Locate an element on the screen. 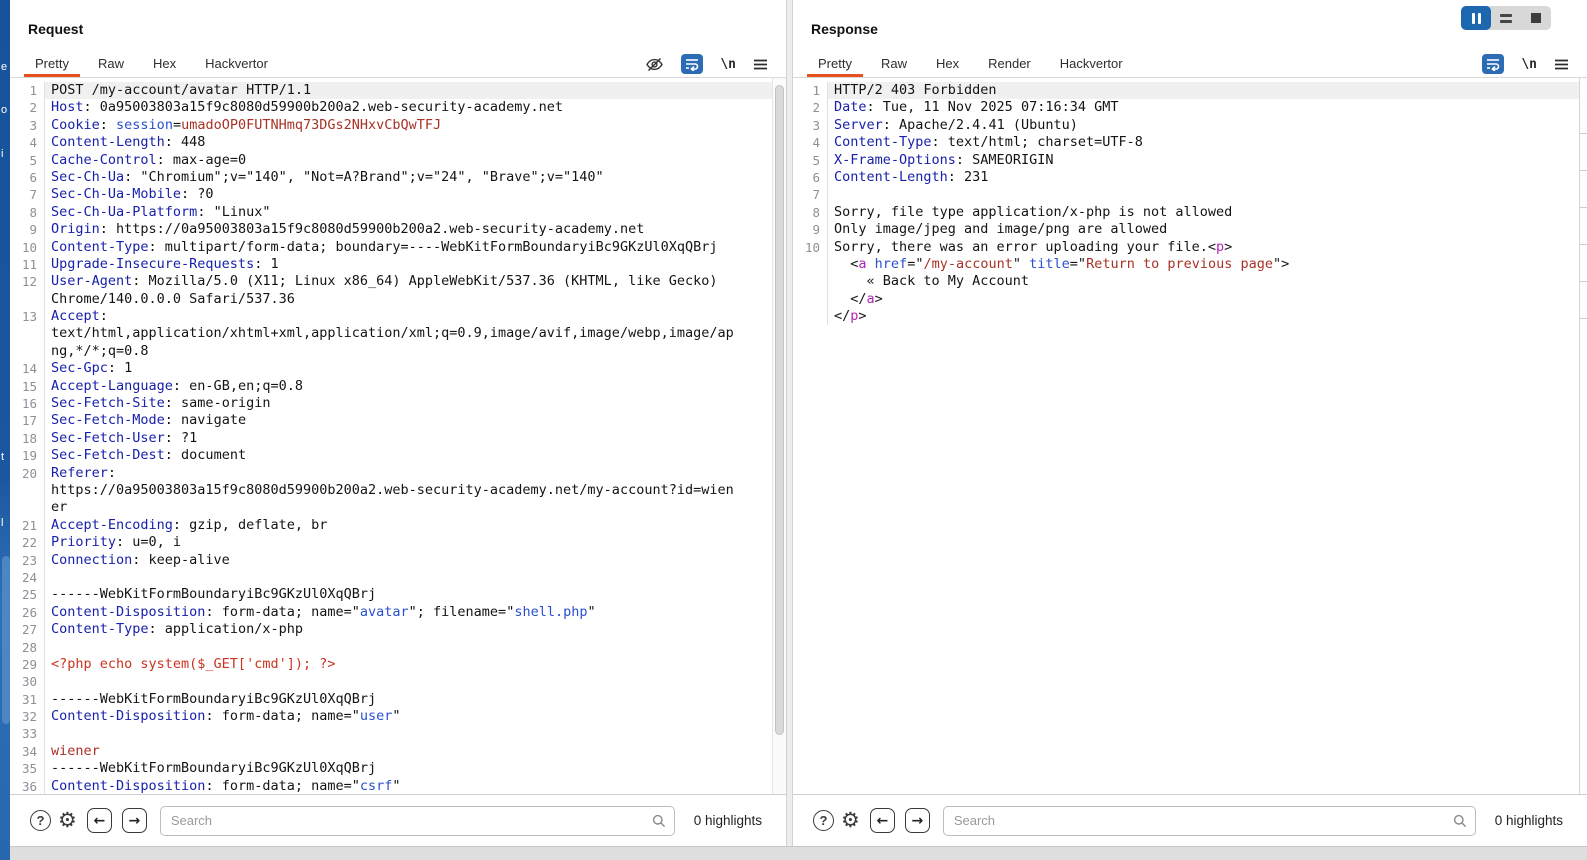  line-number: 9 is located at coordinates (27, 230).